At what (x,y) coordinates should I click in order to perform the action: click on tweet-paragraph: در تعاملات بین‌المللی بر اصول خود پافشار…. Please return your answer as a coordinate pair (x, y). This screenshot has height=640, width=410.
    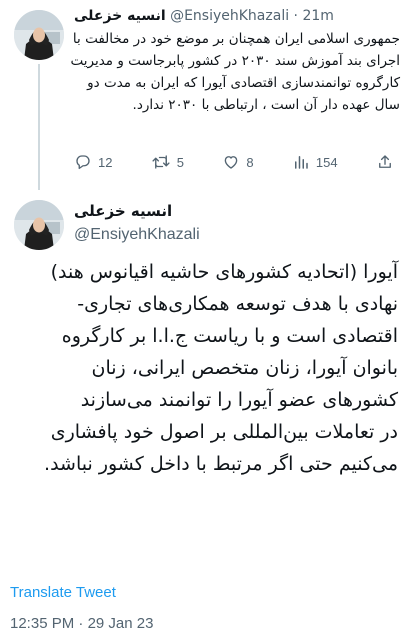
    Looking at the image, I should click on (221, 448).